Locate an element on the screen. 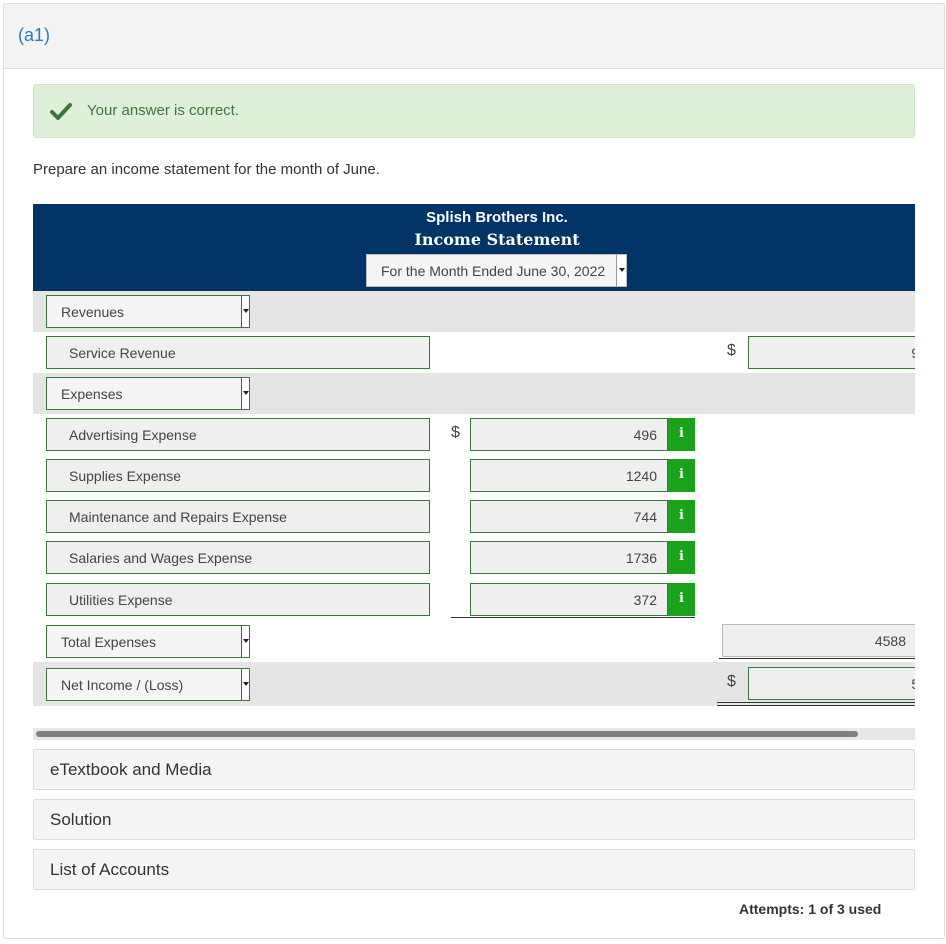  expense-account-advertising: Advertising Expense is located at coordinates (238, 434).